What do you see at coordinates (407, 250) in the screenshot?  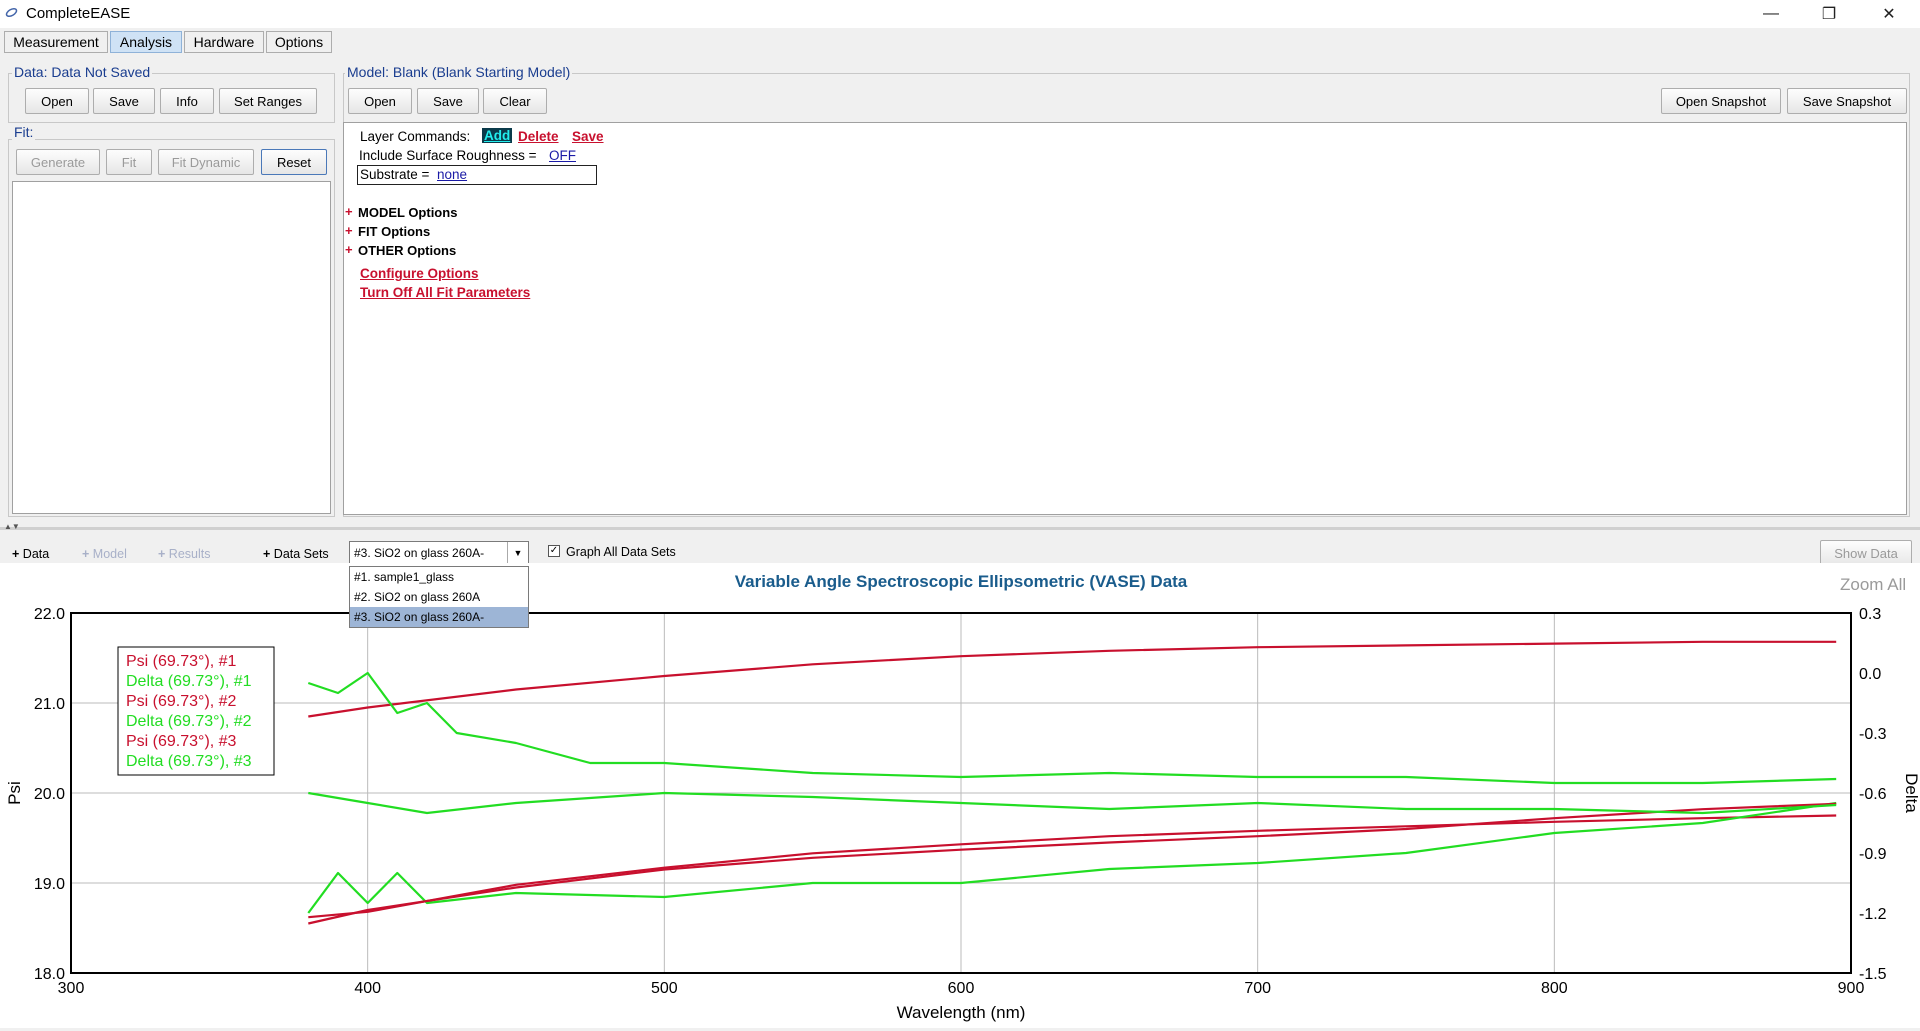 I see `other-options-label: OTHER Options` at bounding box center [407, 250].